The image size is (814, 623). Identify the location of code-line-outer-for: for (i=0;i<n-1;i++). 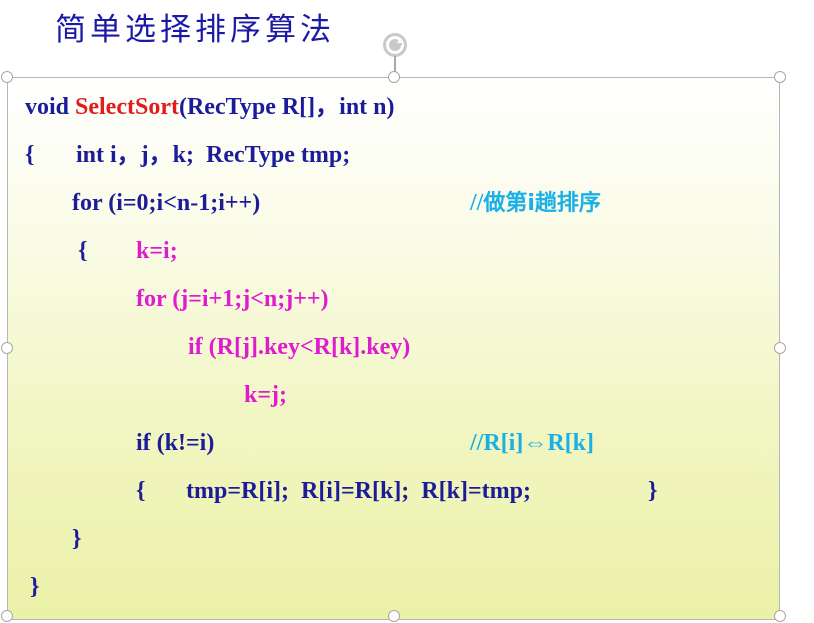
(166, 203).